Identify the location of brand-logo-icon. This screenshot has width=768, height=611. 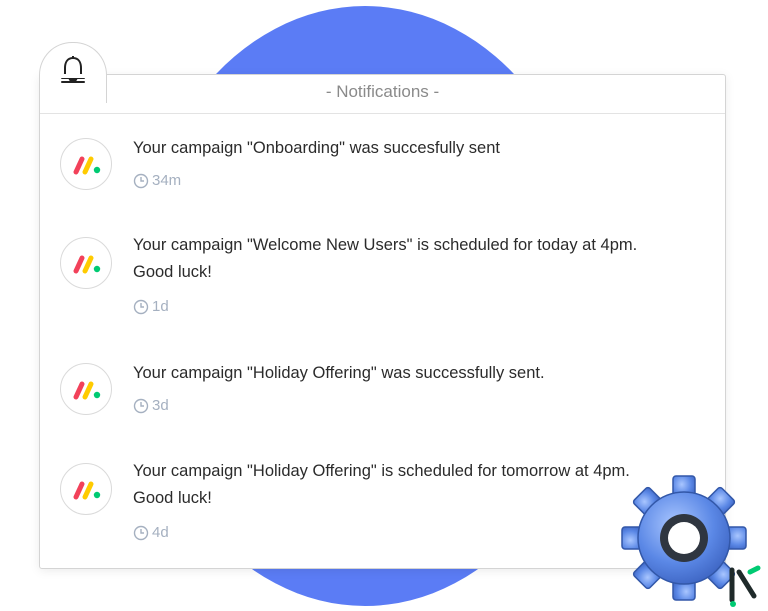
(745, 586).